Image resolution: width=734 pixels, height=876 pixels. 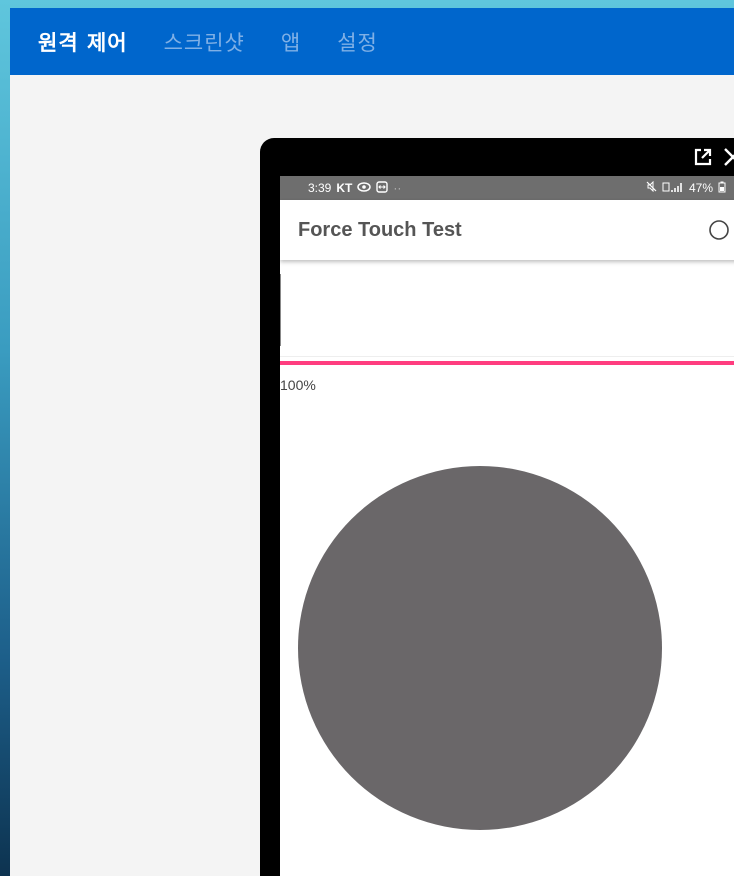 I want to click on status-bar: 3:39 KT ·· 47%, so click(x=507, y=188).